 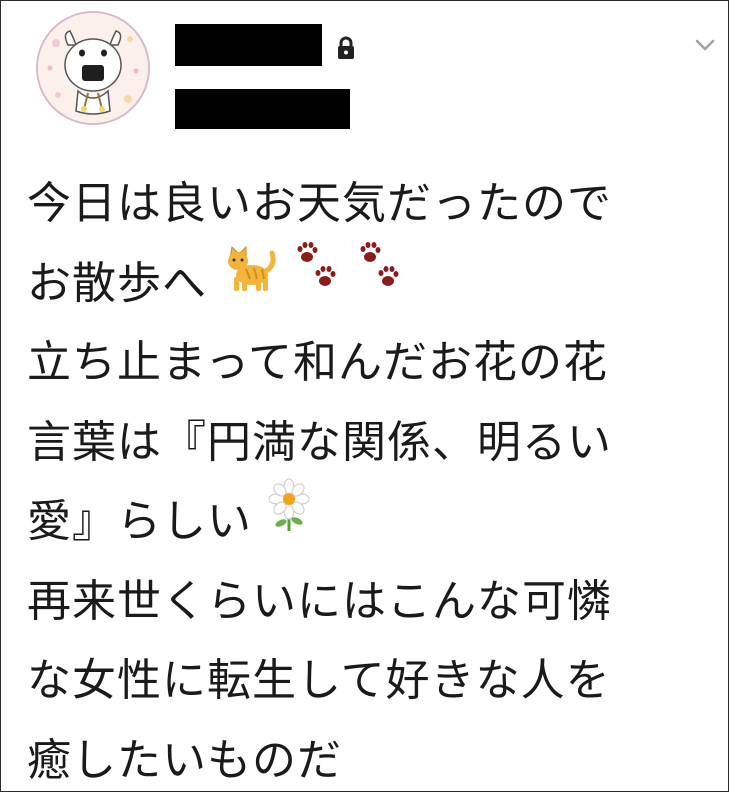 I want to click on tweet-line-text: お散歩へ, so click(x=117, y=283).